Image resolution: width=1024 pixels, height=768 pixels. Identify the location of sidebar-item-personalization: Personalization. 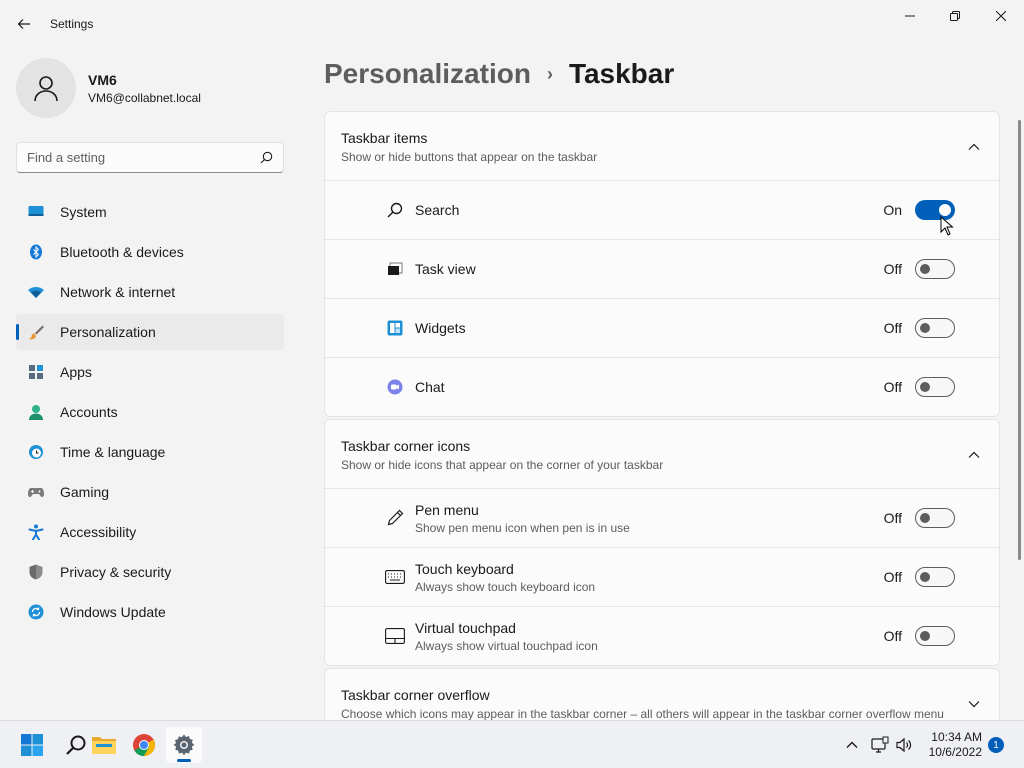
(150, 332).